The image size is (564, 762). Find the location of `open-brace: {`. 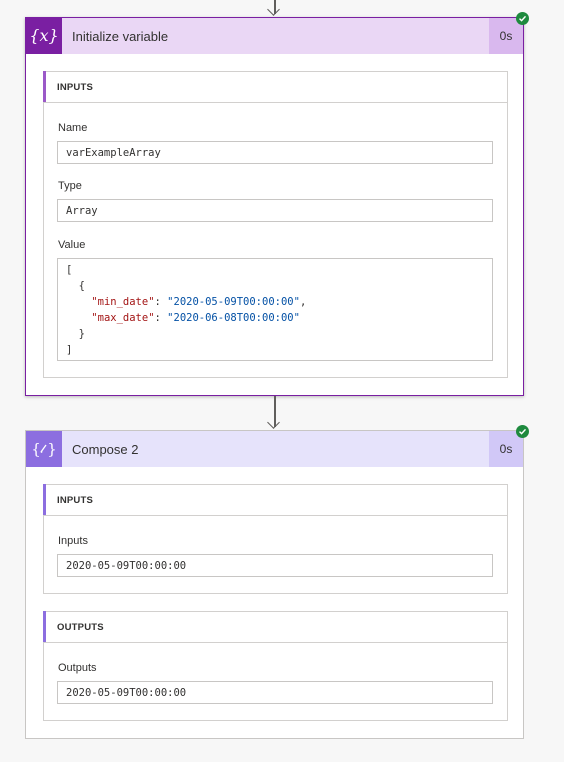

open-brace: { is located at coordinates (81, 286).